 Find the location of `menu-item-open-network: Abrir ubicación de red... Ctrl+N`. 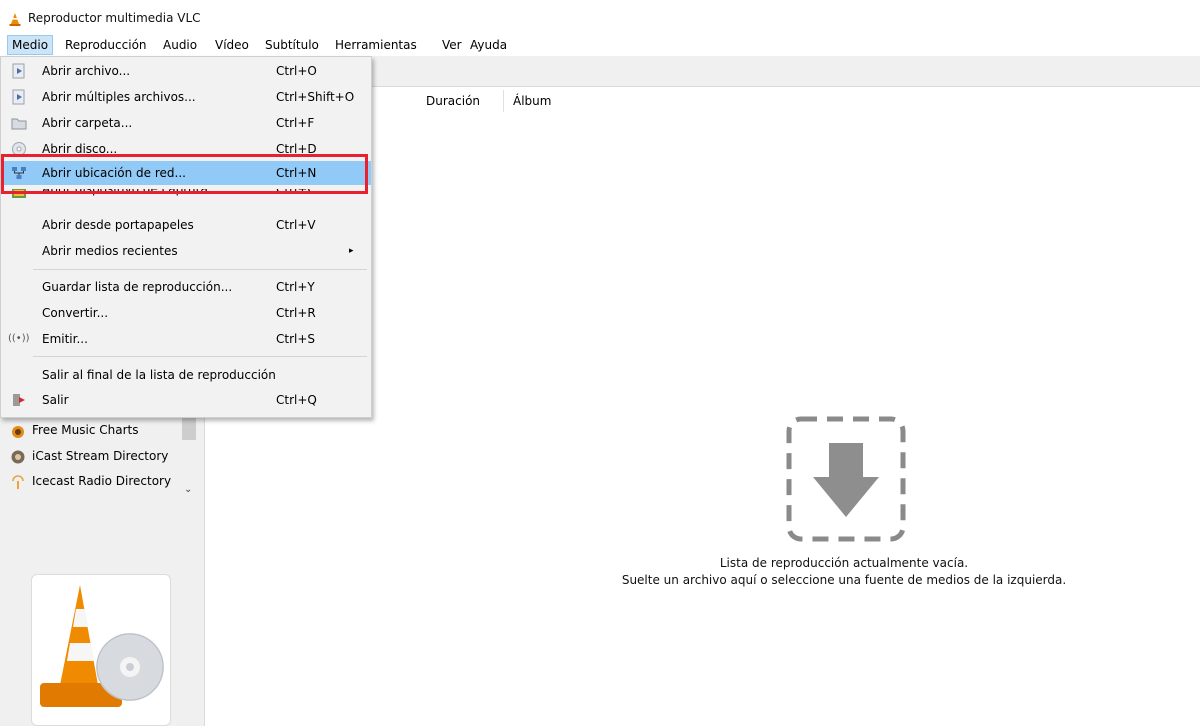

menu-item-open-network: Abrir ubicación de red... Ctrl+N is located at coordinates (186, 173).